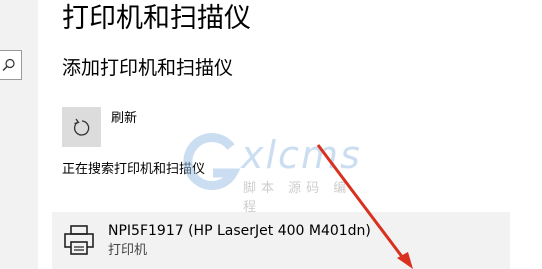 The width and height of the screenshot is (542, 269). I want to click on watermark-text: xlcms, so click(301, 155).